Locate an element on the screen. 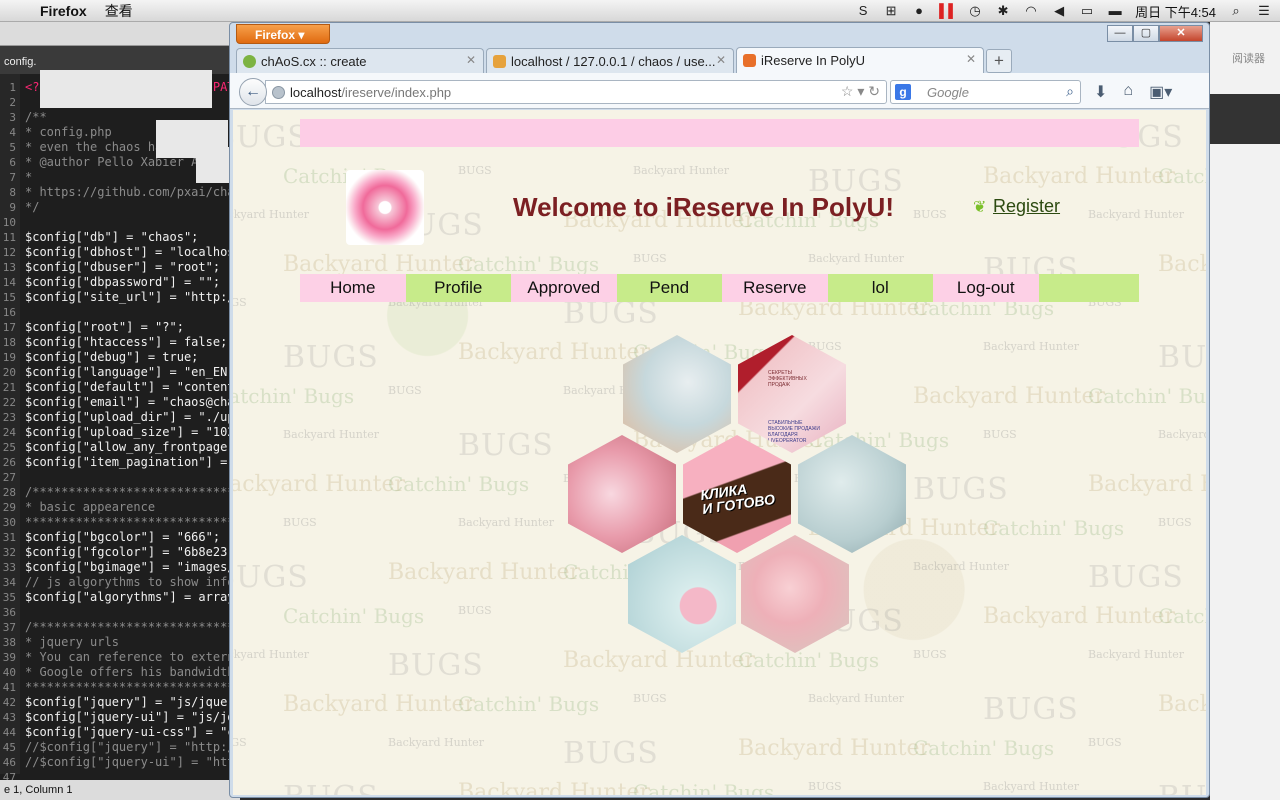  flag-icon: ▬ is located at coordinates (1115, 11).